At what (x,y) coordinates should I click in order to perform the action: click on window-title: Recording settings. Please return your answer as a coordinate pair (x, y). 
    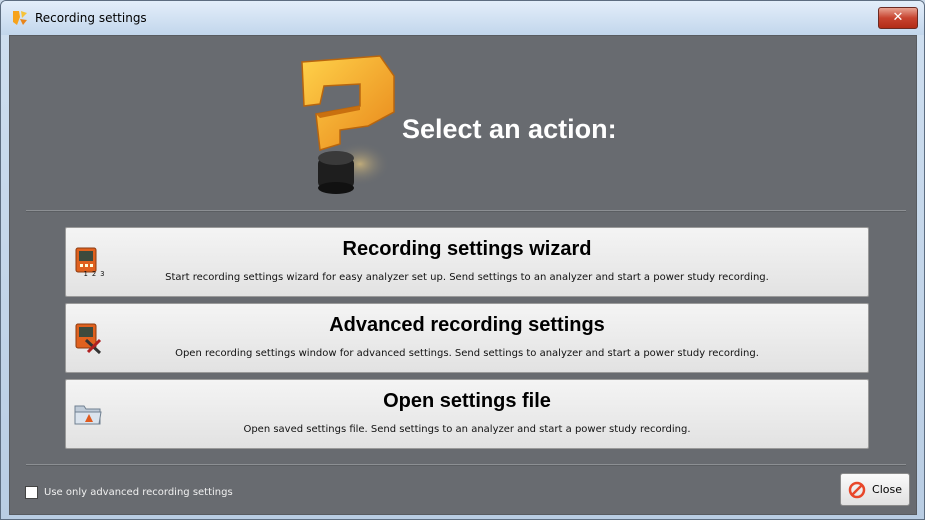
    Looking at the image, I should click on (91, 18).